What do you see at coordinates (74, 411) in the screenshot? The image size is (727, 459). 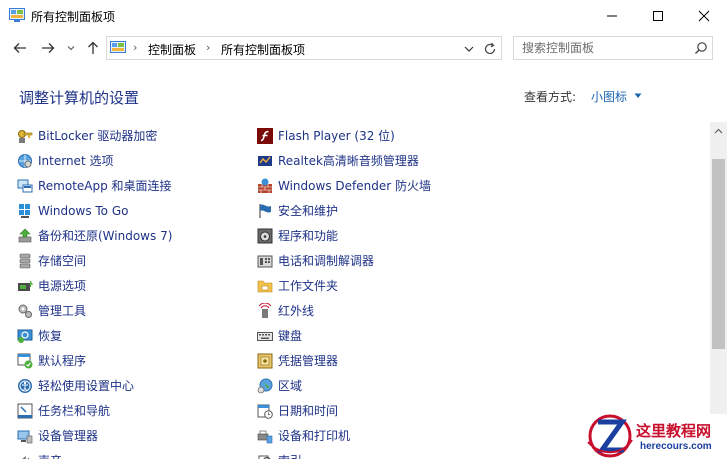 I see `item-label: 任务栏和导航` at bounding box center [74, 411].